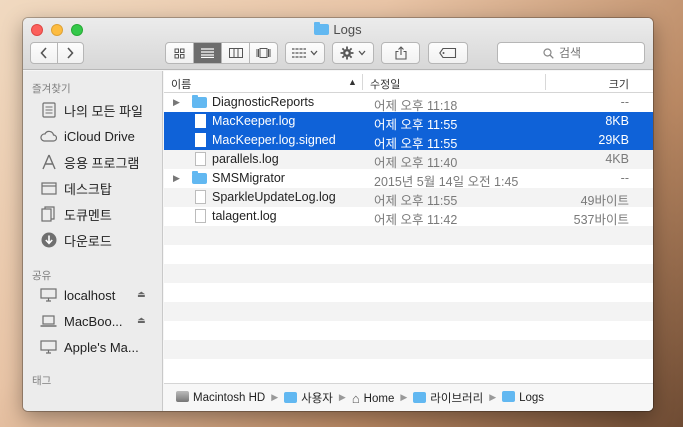  I want to click on sidebar-item-desktop: 데스크탑, so click(76, 188).